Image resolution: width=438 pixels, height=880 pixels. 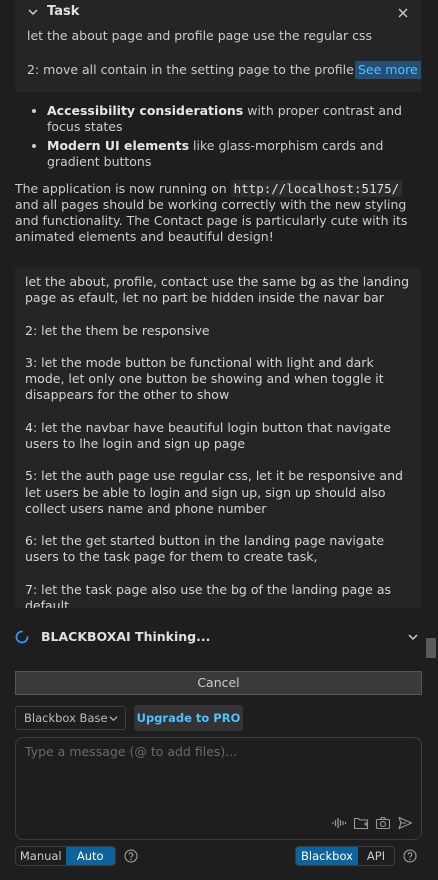 What do you see at coordinates (215, 774) in the screenshot?
I see `message-input` at bounding box center [215, 774].